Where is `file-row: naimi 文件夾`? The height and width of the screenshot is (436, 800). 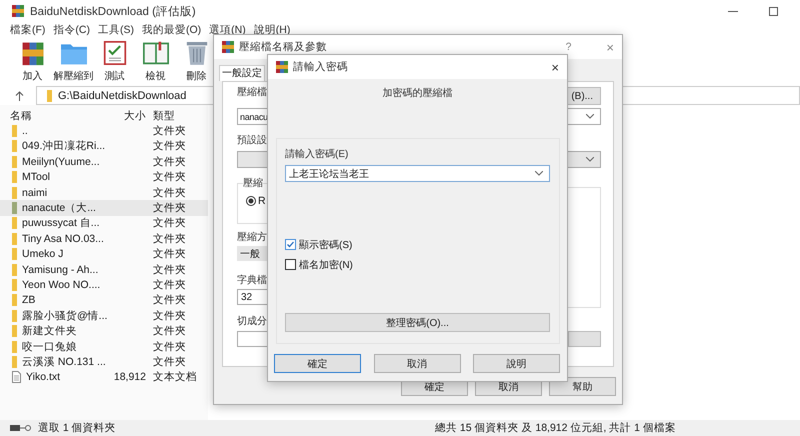
file-row: naimi 文件夾 is located at coordinates (104, 192).